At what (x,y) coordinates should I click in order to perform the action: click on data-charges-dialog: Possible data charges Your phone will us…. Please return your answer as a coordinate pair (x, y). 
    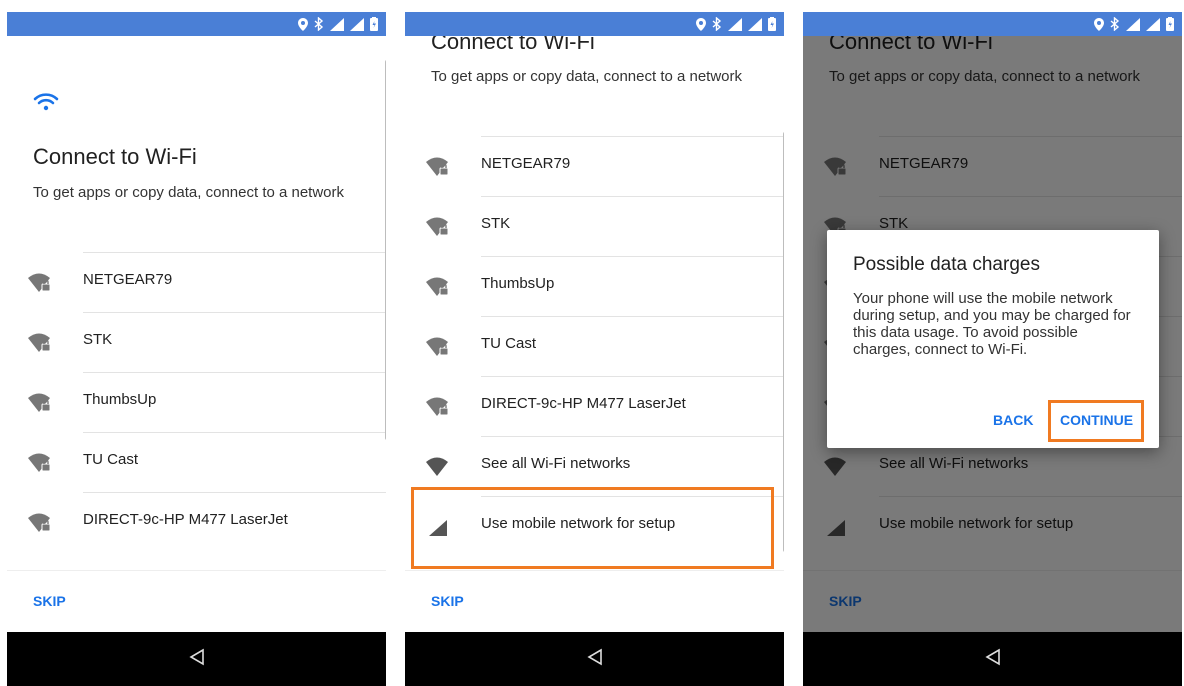
    Looking at the image, I should click on (993, 339).